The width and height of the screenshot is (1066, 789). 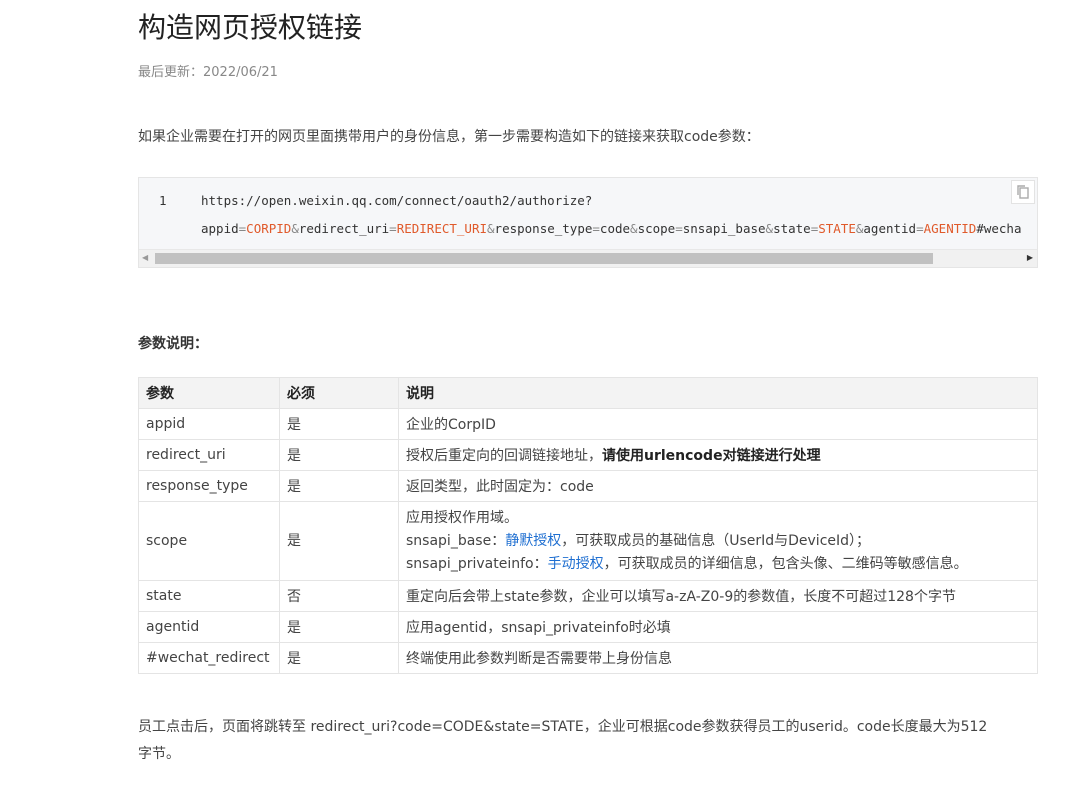 I want to click on param-name: redirect_uri, so click(x=209, y=455).